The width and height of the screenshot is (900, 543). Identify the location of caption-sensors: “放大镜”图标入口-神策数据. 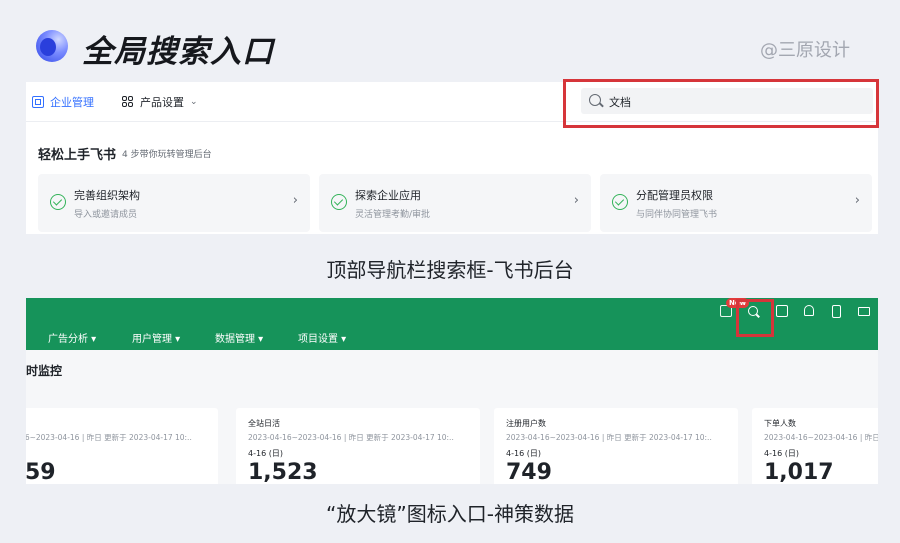
(450, 514).